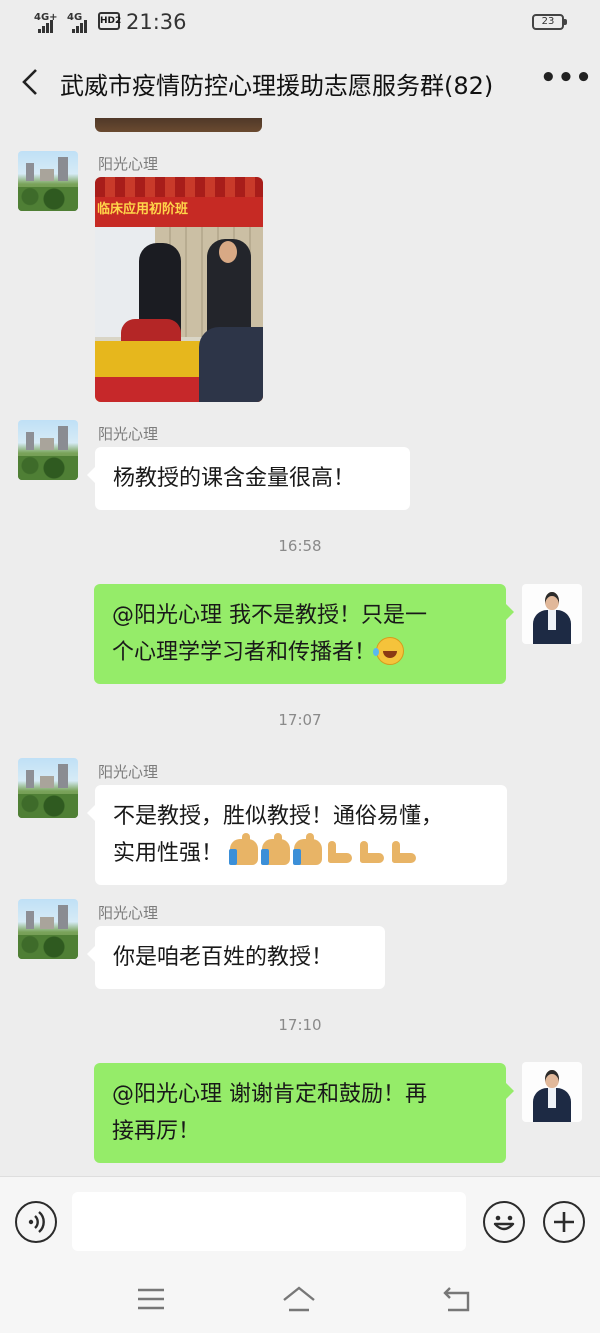 The height and width of the screenshot is (1333, 600). I want to click on message-bubble: 杨教授的课含金量很高！, so click(248, 478).